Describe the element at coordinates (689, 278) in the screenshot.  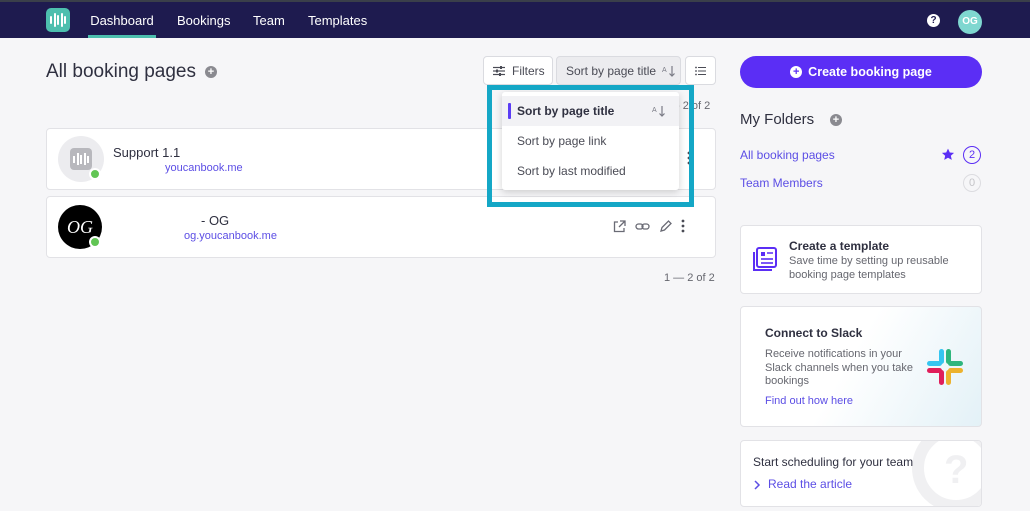
I see `pagination-bottom: 1 — 2 of 2` at that location.